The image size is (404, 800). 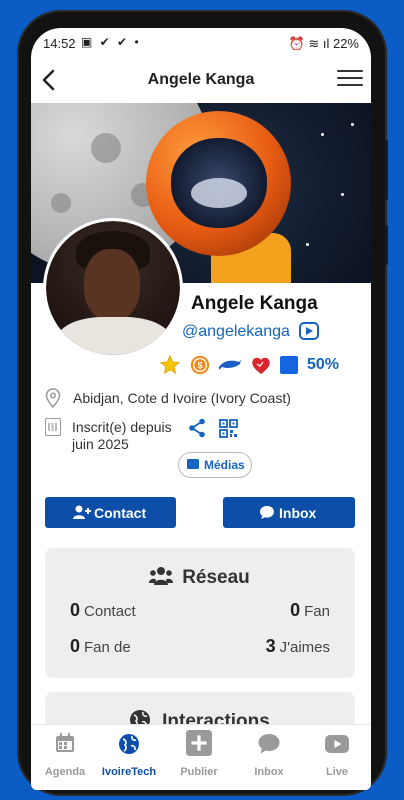 I want to click on status-time: 14:52, so click(x=59, y=43).